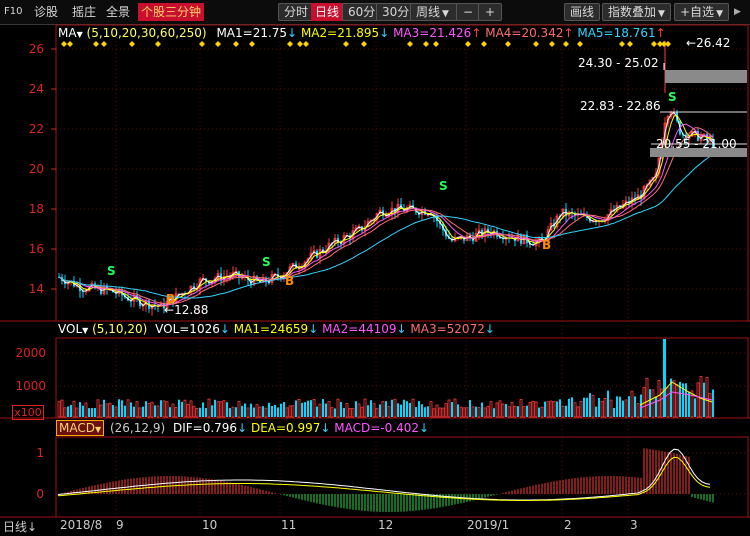 This screenshot has height=536, width=750. Describe the element at coordinates (171, 299) in the screenshot. I see `buy-signal: B` at that location.